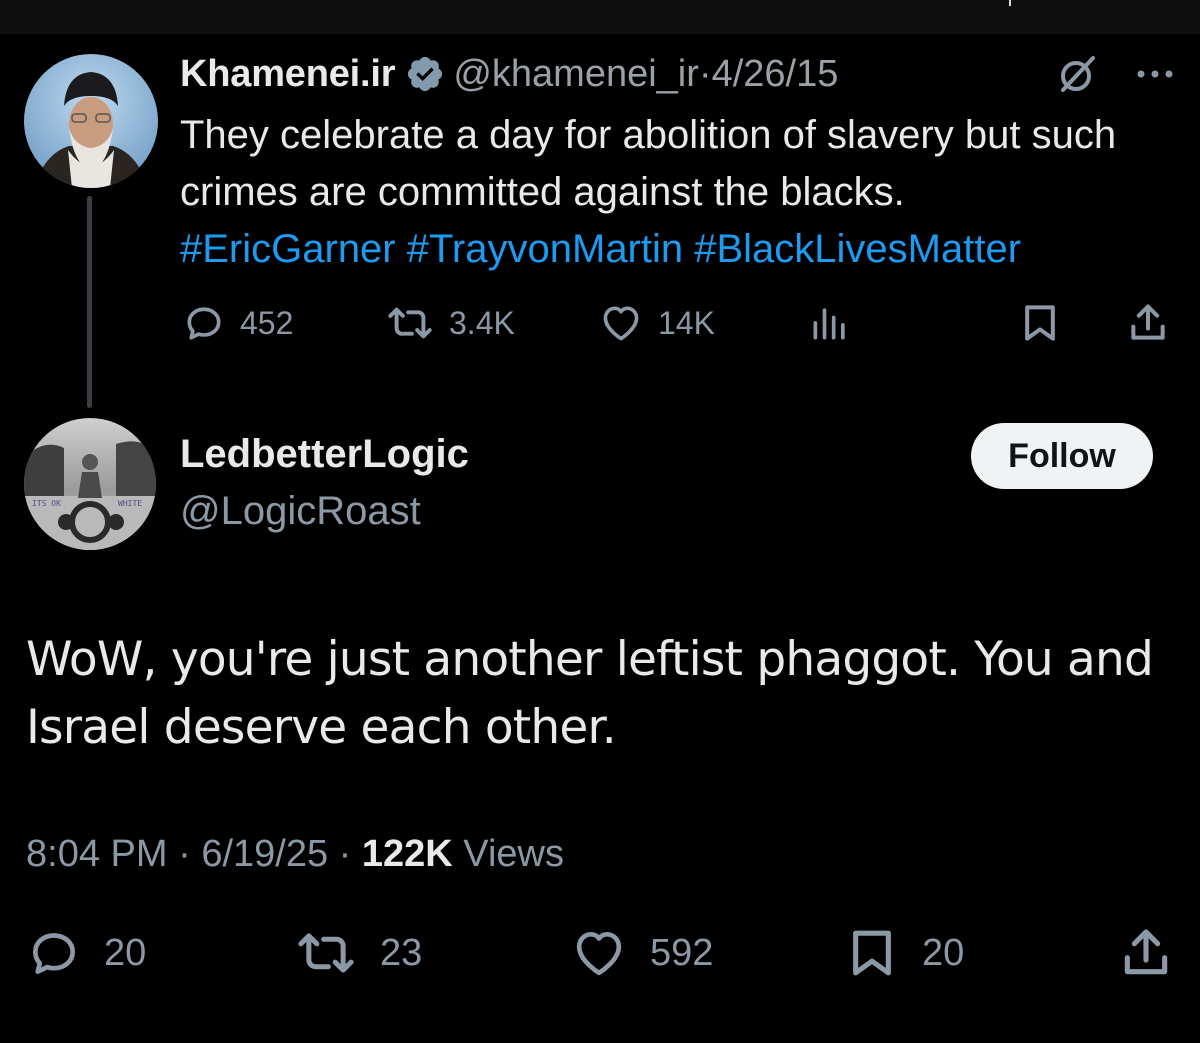  Describe the element at coordinates (300, 511) in the screenshot. I see `reply-handle: @LogicRoast` at that location.